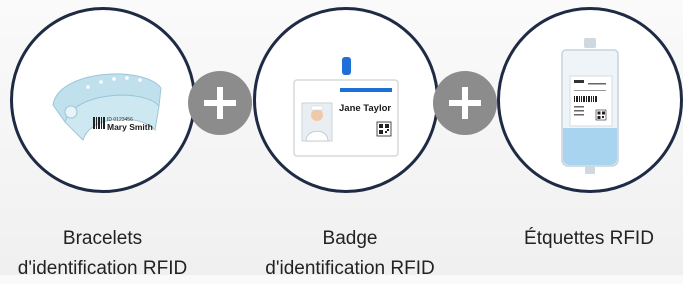  What do you see at coordinates (107, 107) in the screenshot?
I see `wristband-icon: ID 0123456 Mary Smith` at bounding box center [107, 107].